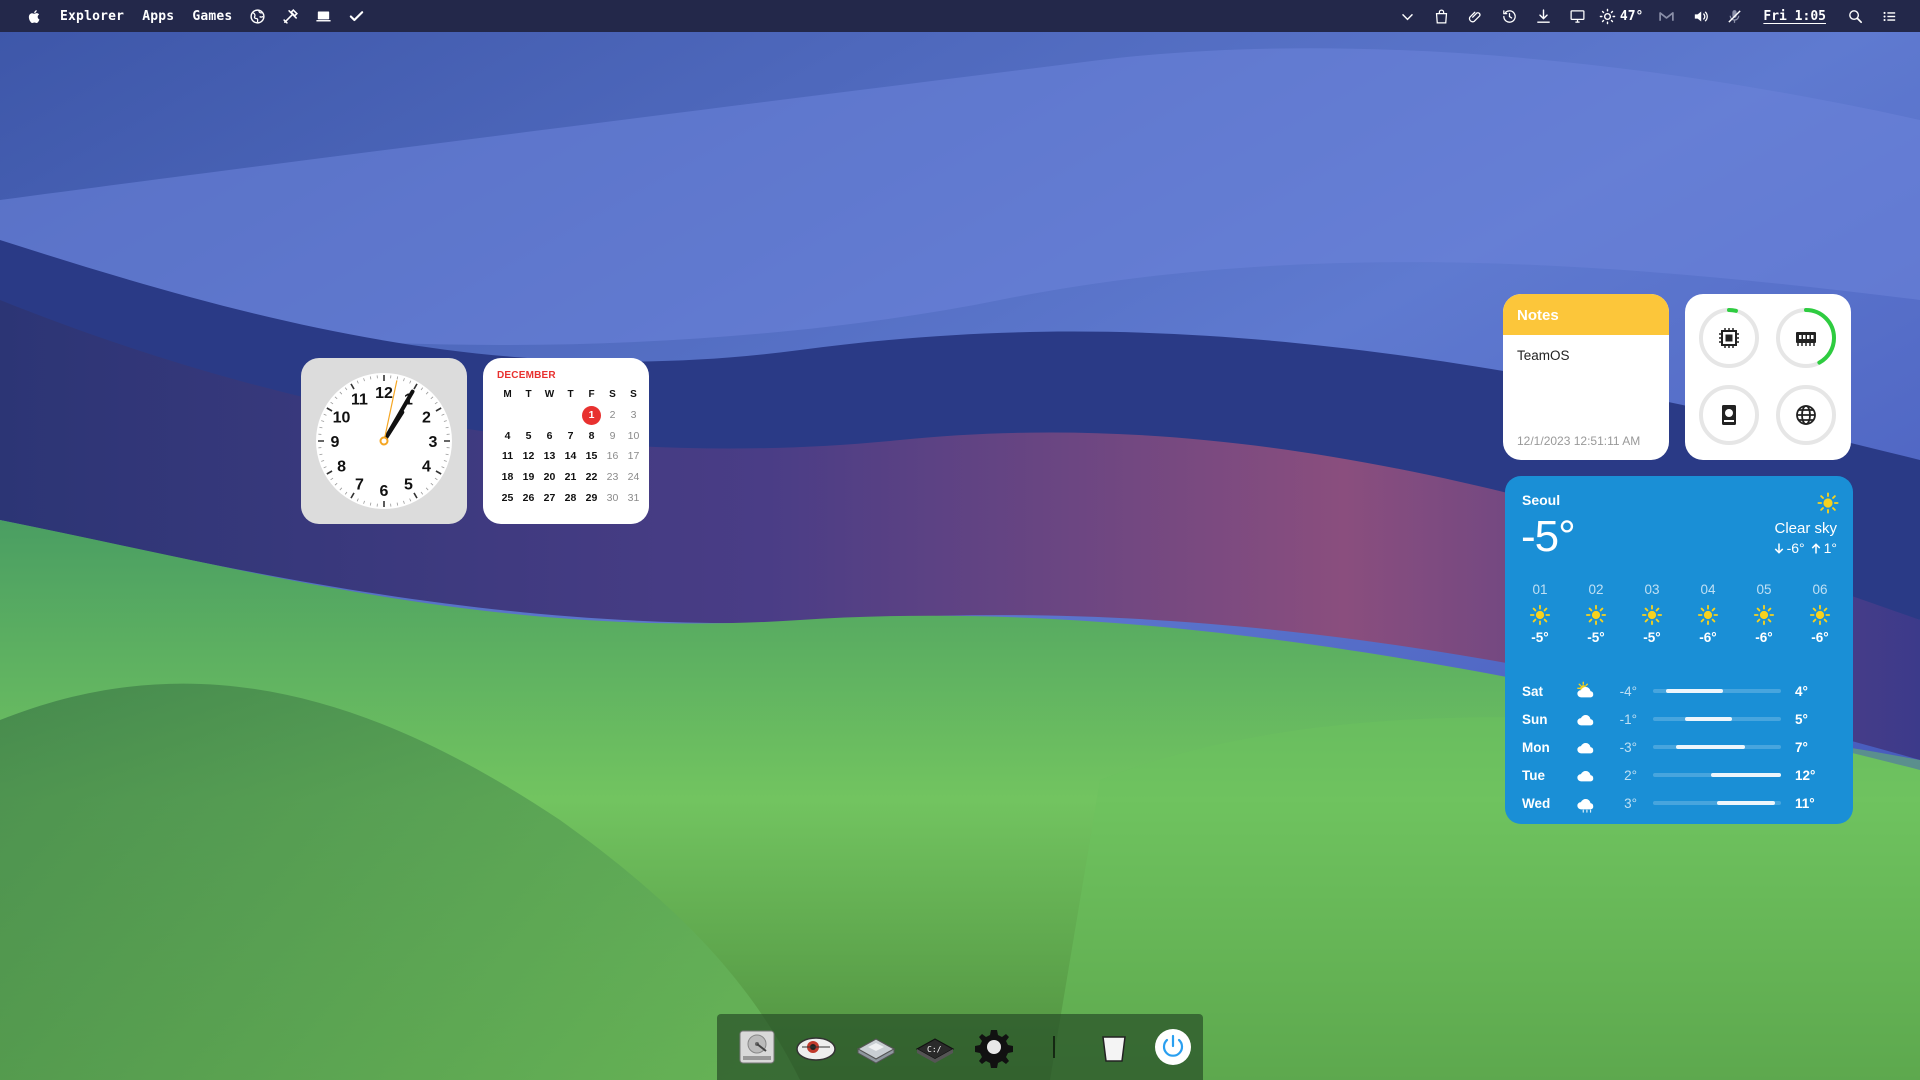  What do you see at coordinates (528, 435) in the screenshot?
I see `calendar-day: 5` at bounding box center [528, 435].